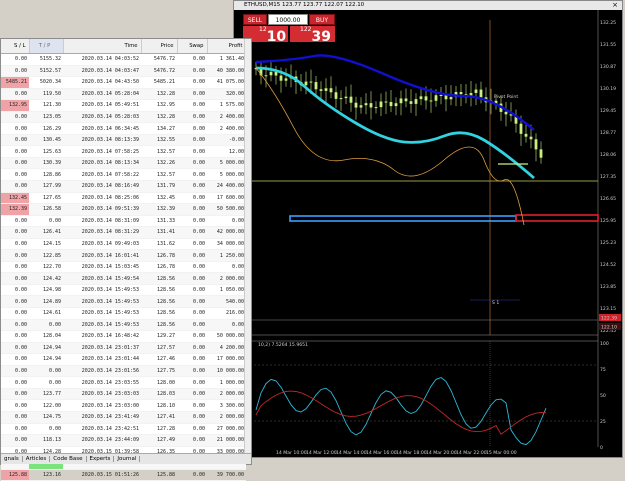 Image resolution: width=625 pixels, height=481 pixels. What do you see at coordinates (247, 246) in the screenshot?
I see `vertical-scrollbar` at bounding box center [247, 246].